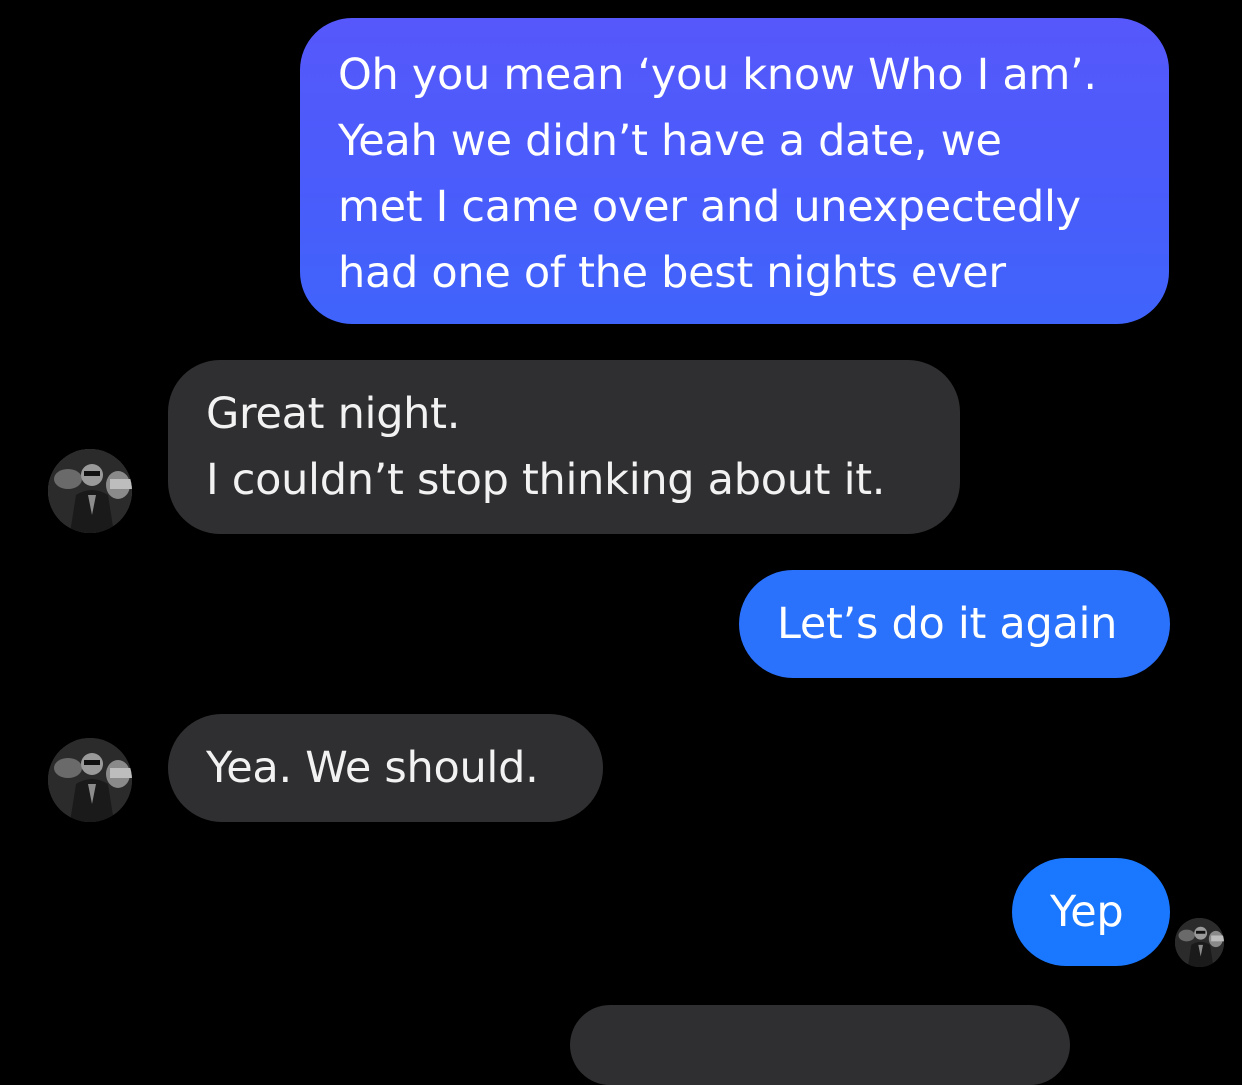 The image size is (1242, 1085). What do you see at coordinates (546, 480) in the screenshot?
I see `message-text-line: I couldn’t stop thinking about it.` at bounding box center [546, 480].